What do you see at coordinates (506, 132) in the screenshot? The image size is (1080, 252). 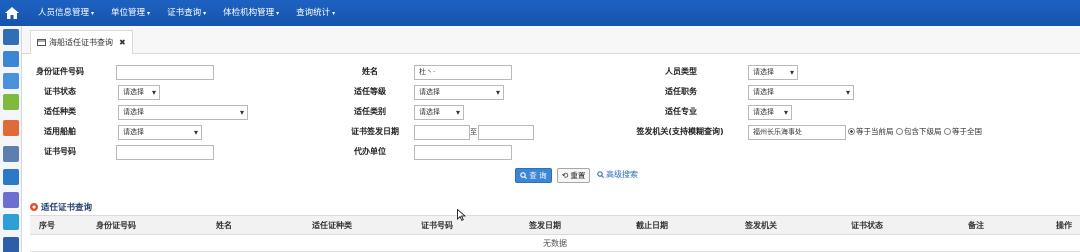 I see `issue-date-to-input` at bounding box center [506, 132].